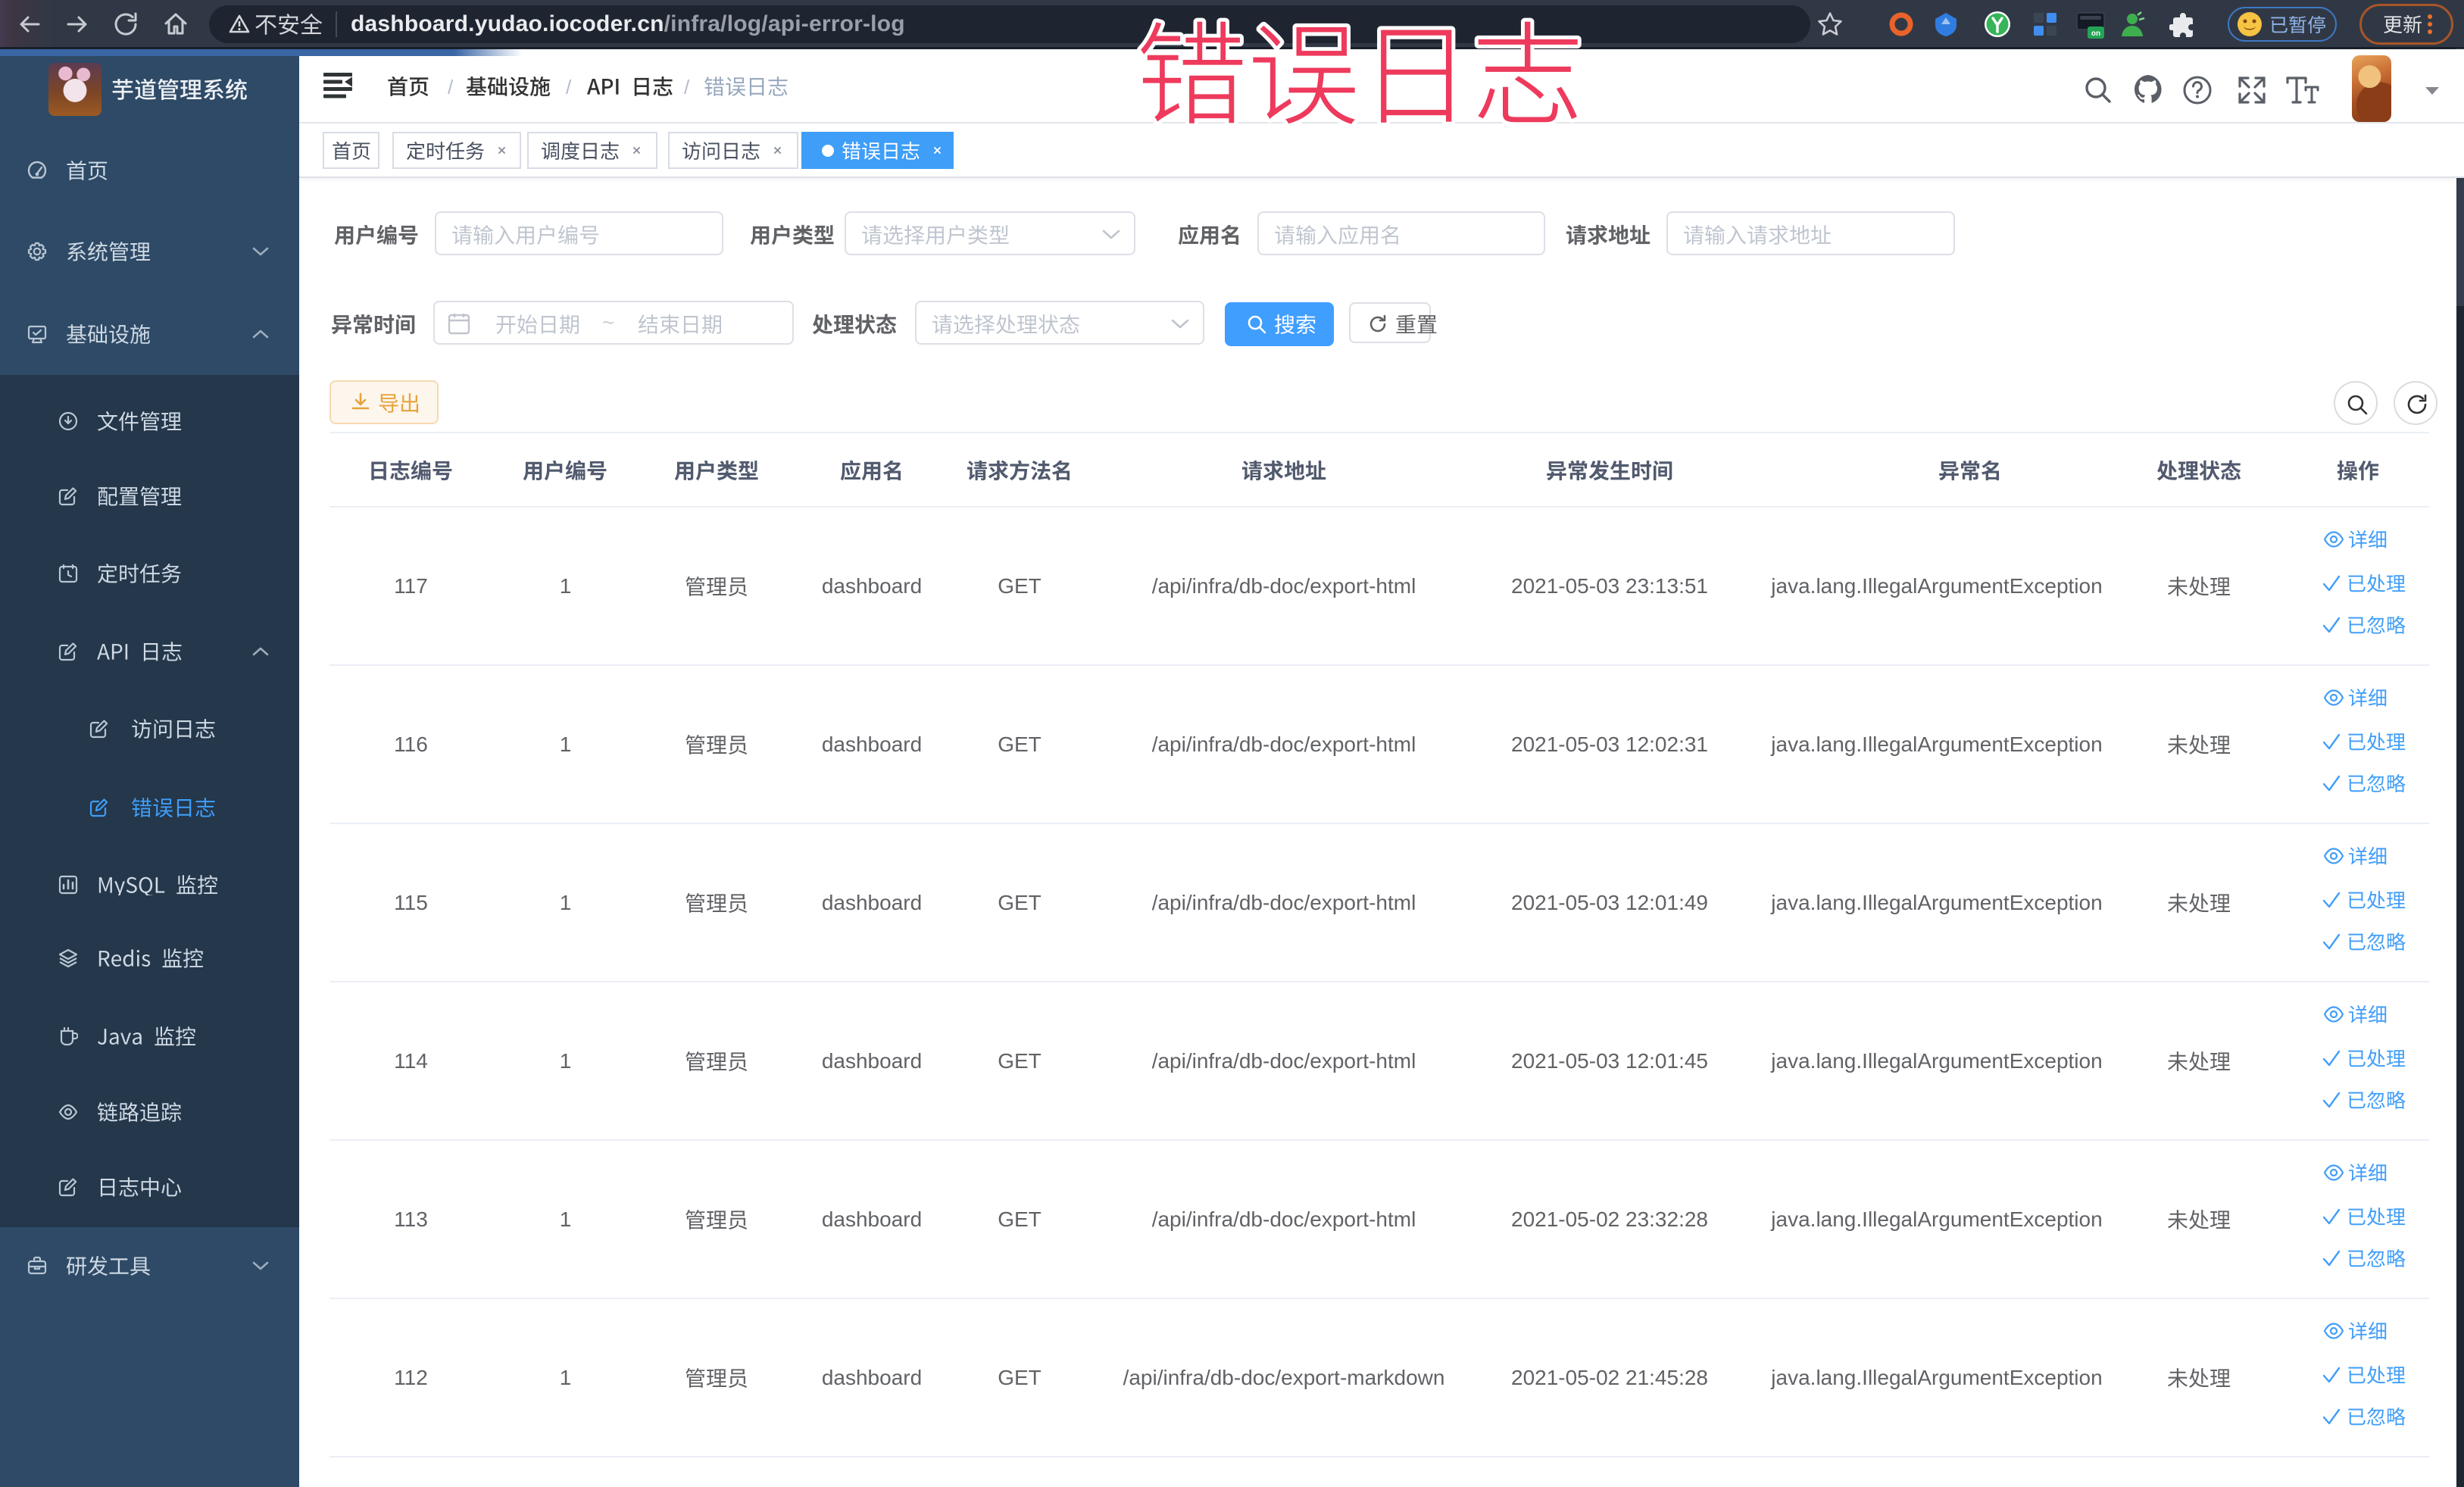  What do you see at coordinates (2095, 34) in the screenshot?
I see `svg-text: on` at bounding box center [2095, 34].